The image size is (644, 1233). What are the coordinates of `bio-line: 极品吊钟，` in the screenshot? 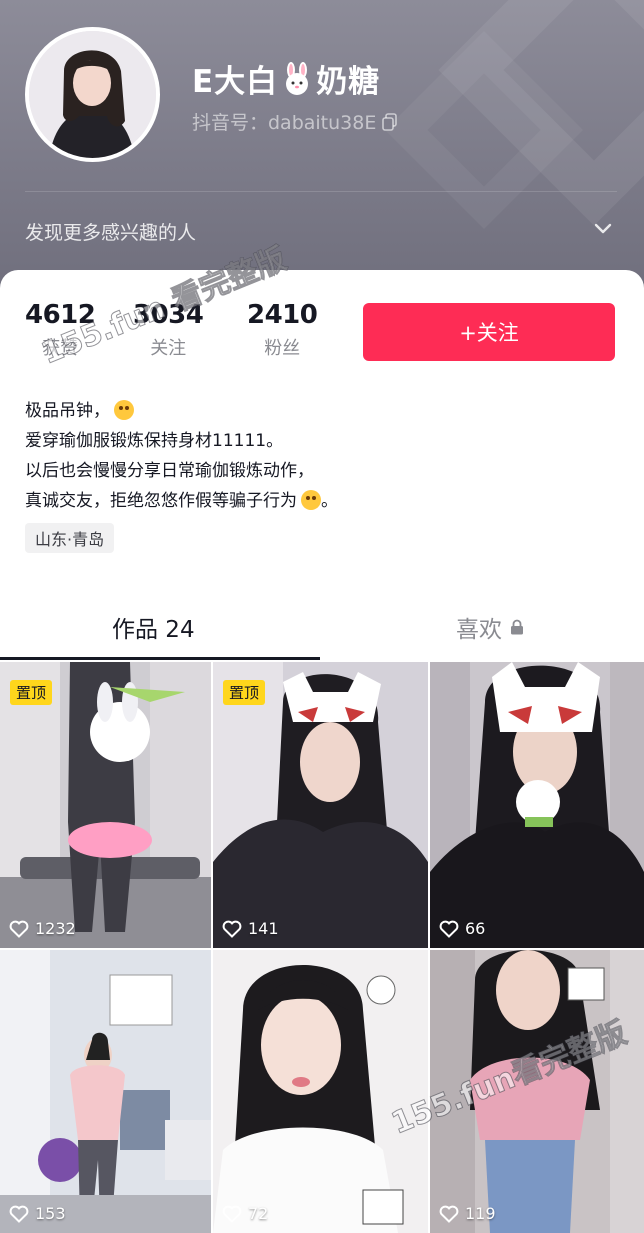 It's located at (181, 411).